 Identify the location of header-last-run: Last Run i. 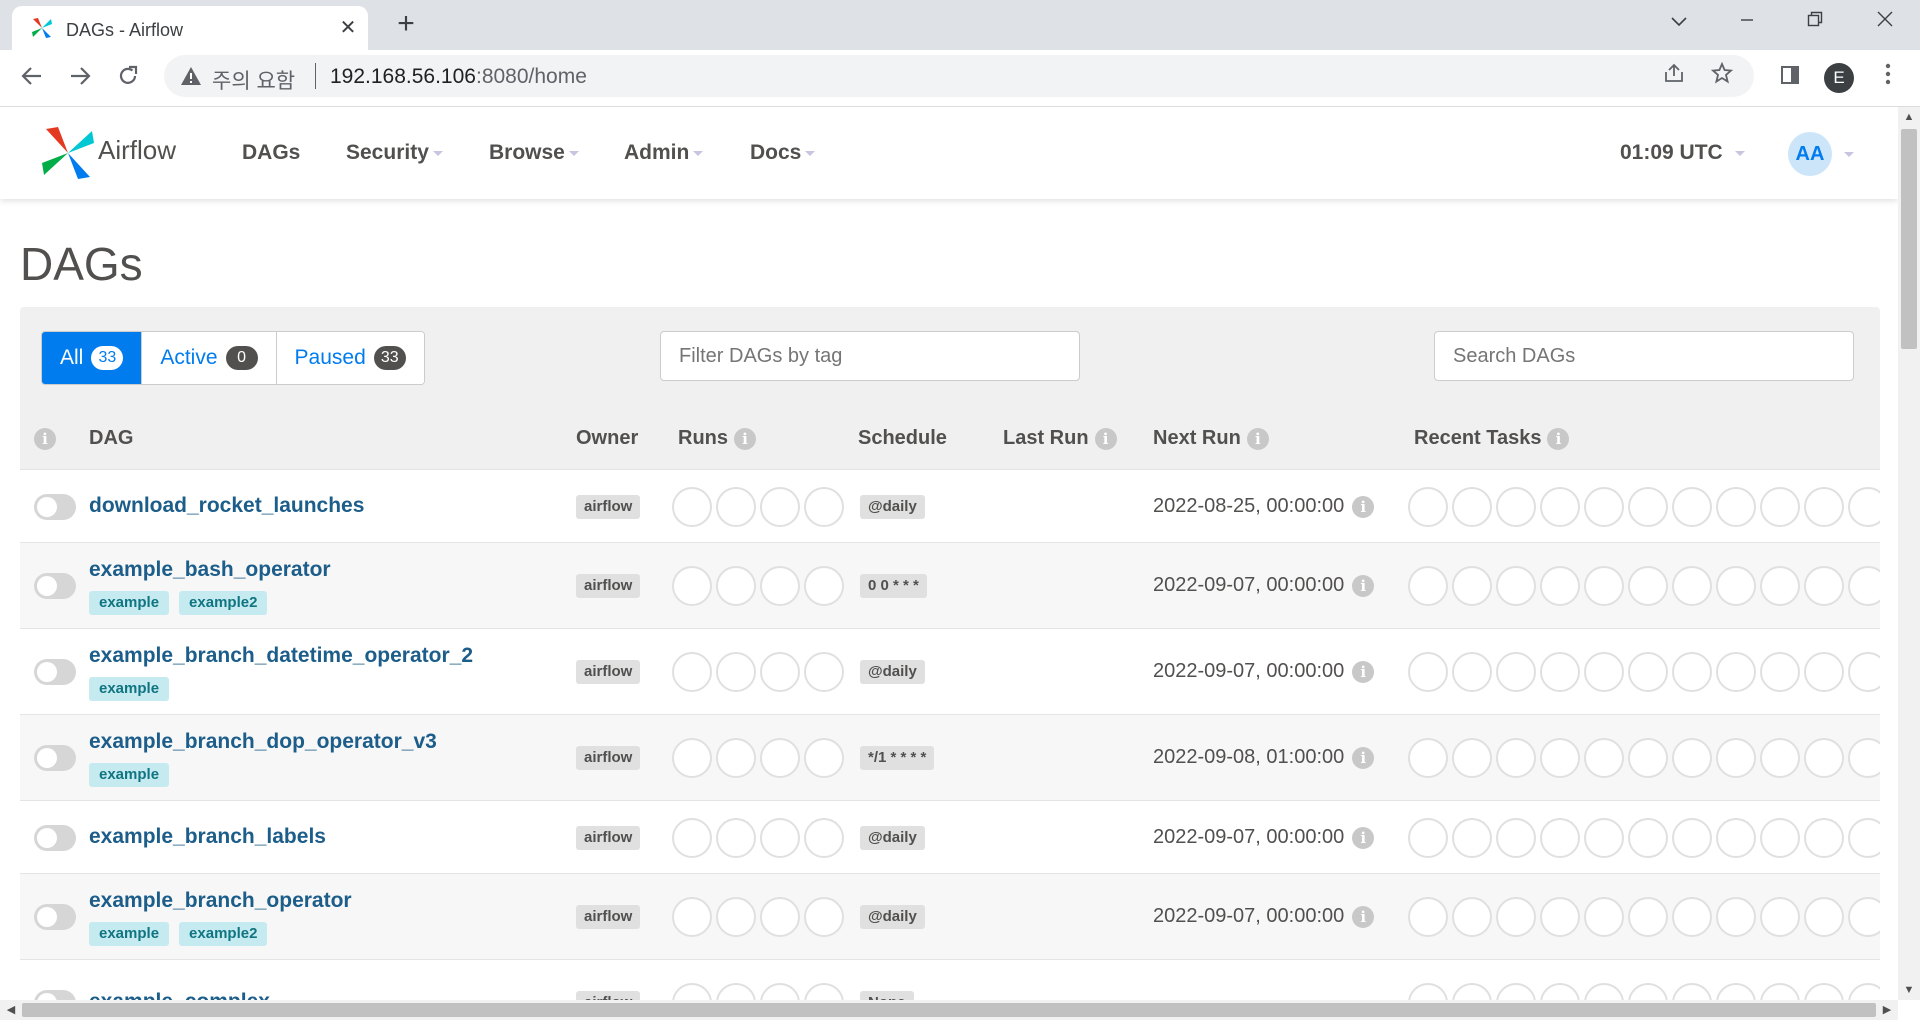
(1060, 438).